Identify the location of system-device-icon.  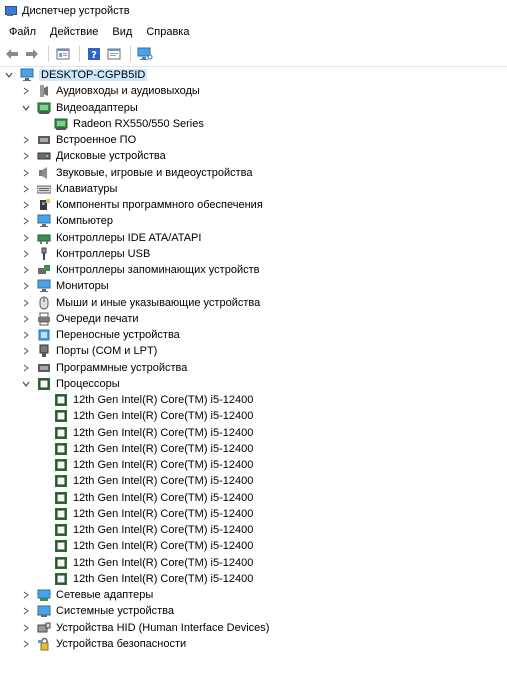
(44, 611).